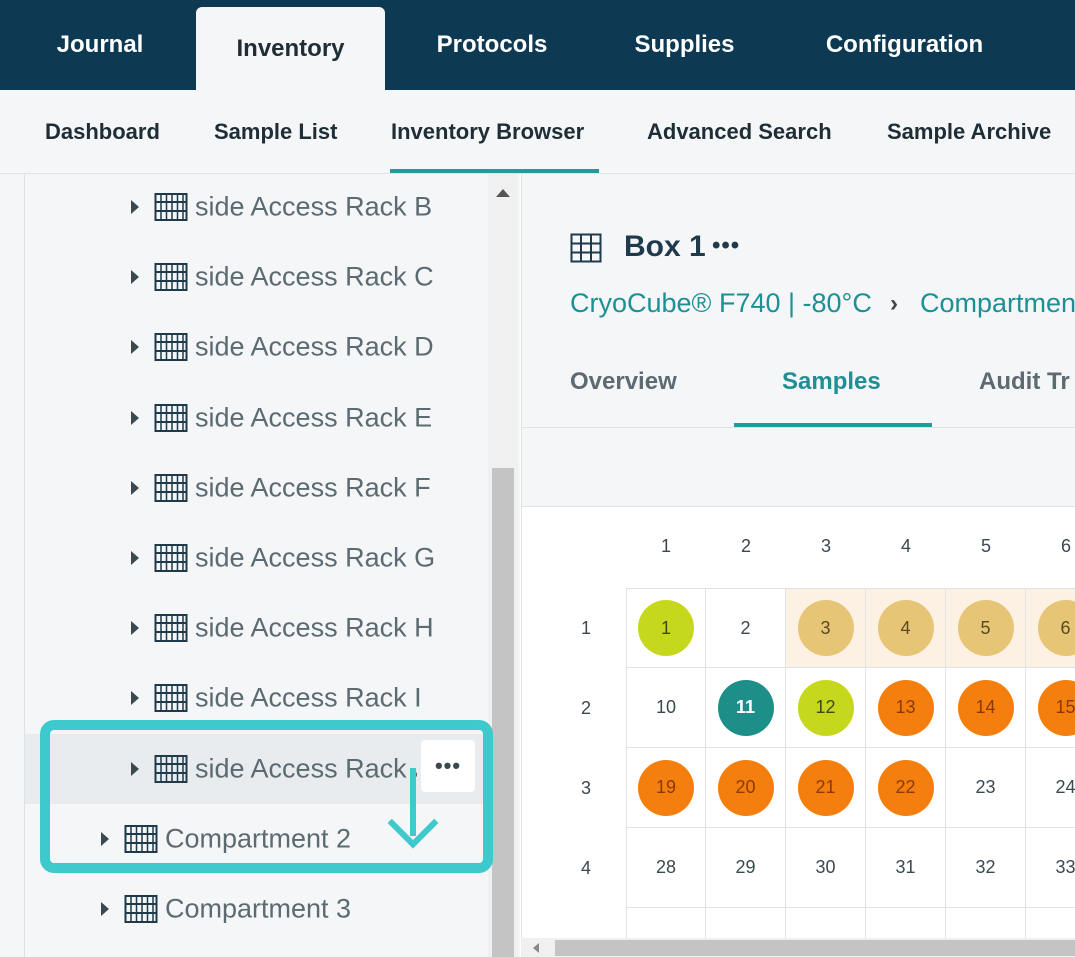 The image size is (1075, 957). I want to click on top-tab-journal: Journal, so click(100, 45).